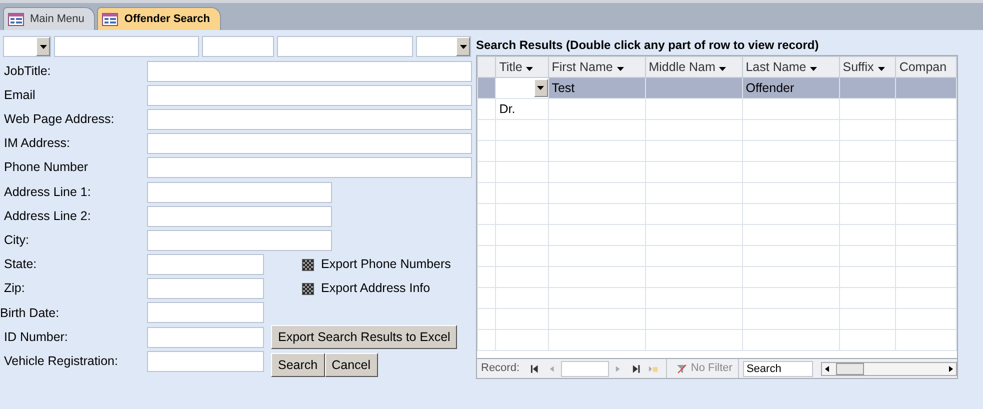  I want to click on export-button: Export Search Results to Excel, so click(364, 337).